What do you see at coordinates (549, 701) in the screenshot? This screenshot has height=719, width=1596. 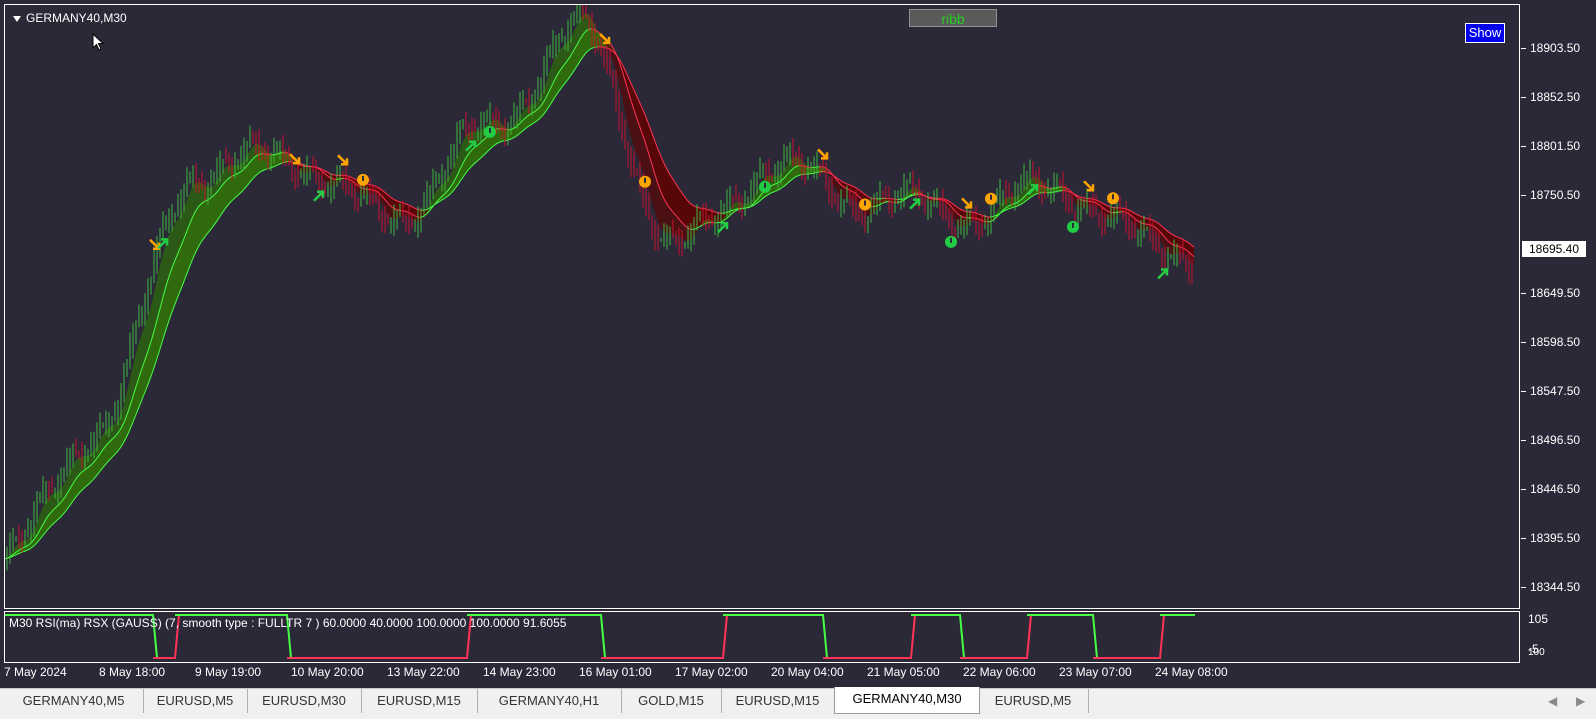 I see `tab-germany40-h1: GERMANY40,H1` at bounding box center [549, 701].